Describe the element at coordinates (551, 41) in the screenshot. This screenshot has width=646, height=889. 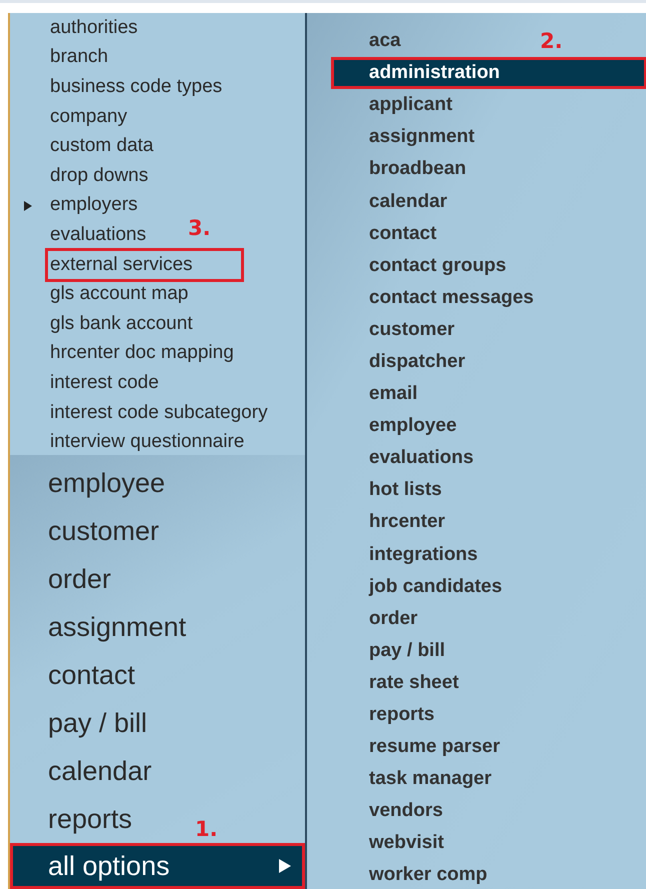
I see `annotation-number: 2.` at that location.